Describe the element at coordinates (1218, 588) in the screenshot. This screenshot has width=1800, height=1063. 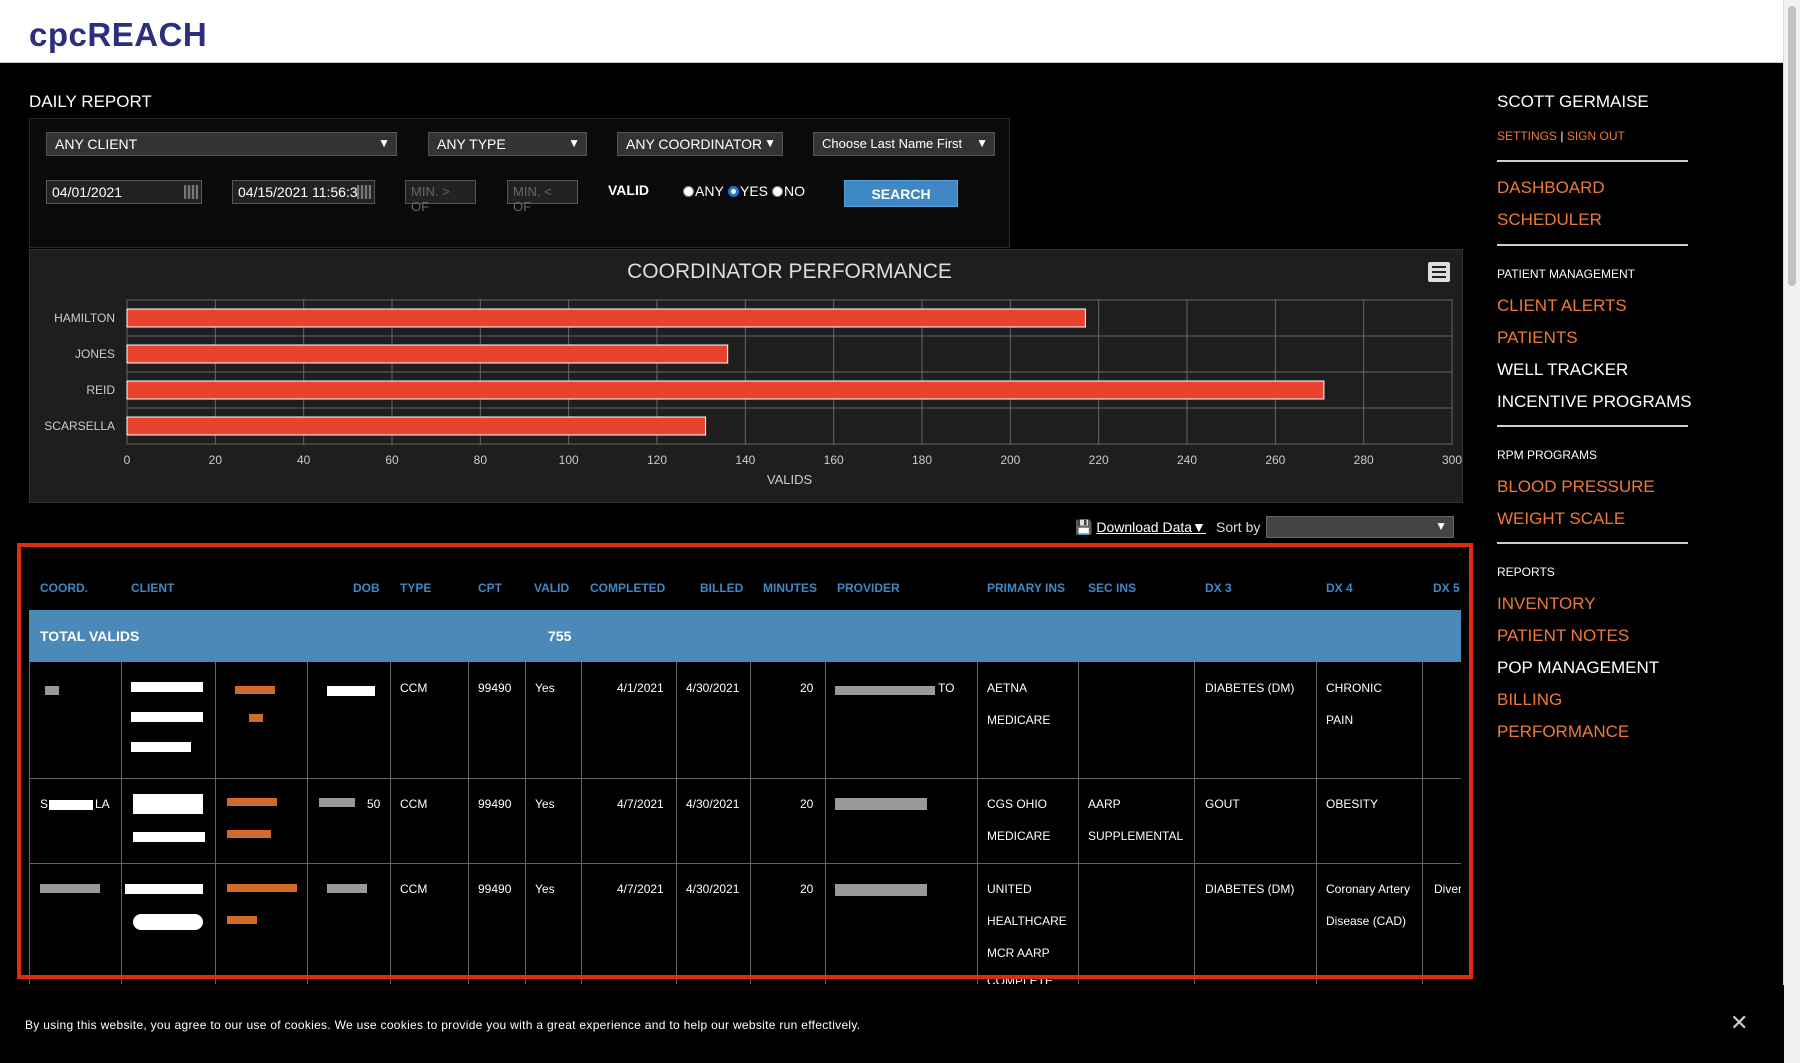
I see `th-dx3: DX 3` at that location.